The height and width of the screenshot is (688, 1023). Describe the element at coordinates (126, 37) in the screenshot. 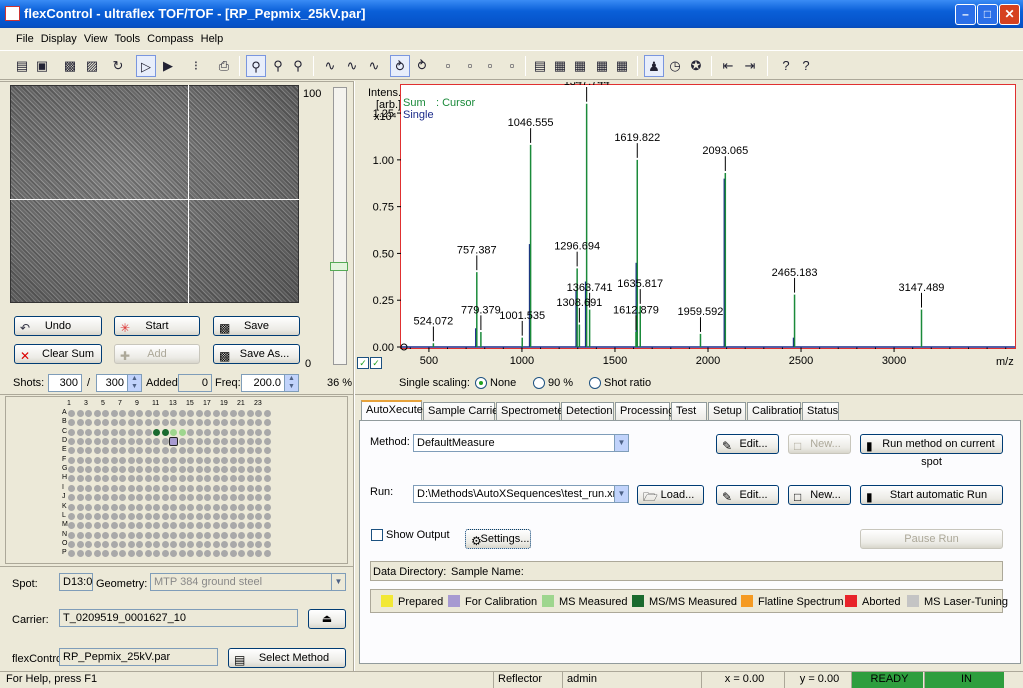

I see `menu-tools: Tools` at that location.